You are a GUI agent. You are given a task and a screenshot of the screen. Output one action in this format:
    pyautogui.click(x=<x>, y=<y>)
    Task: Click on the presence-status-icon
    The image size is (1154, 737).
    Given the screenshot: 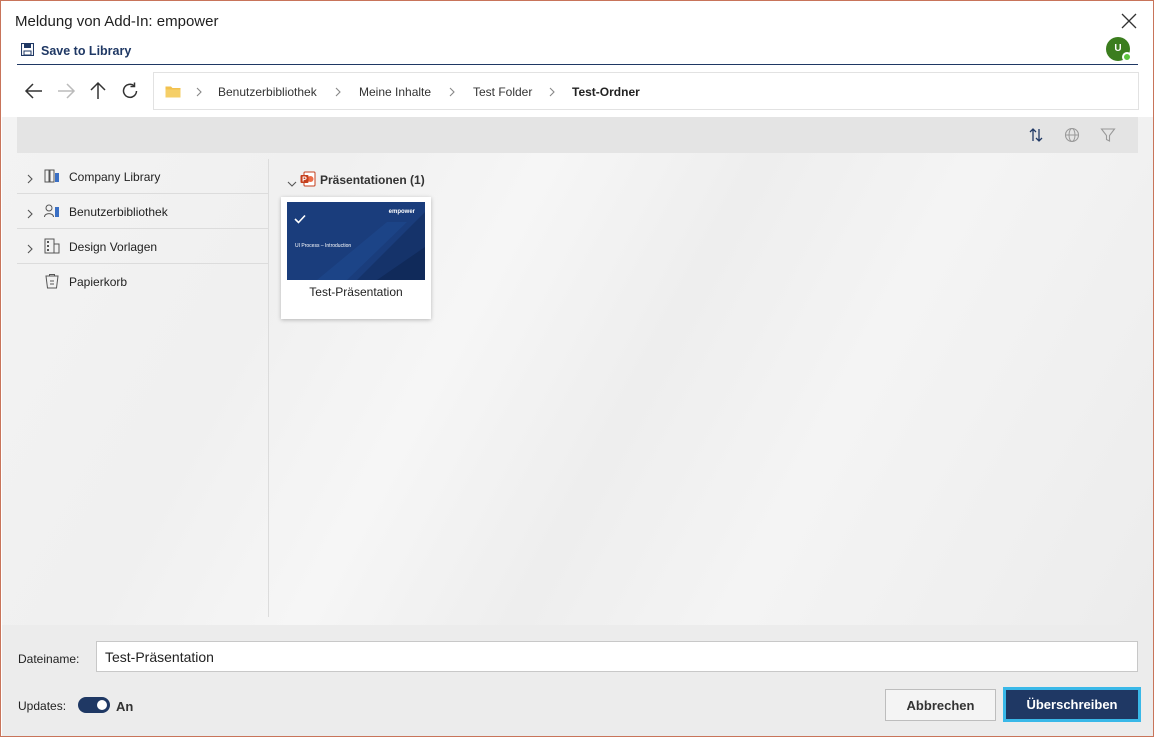 What is the action you would take?
    pyautogui.click(x=1127, y=57)
    